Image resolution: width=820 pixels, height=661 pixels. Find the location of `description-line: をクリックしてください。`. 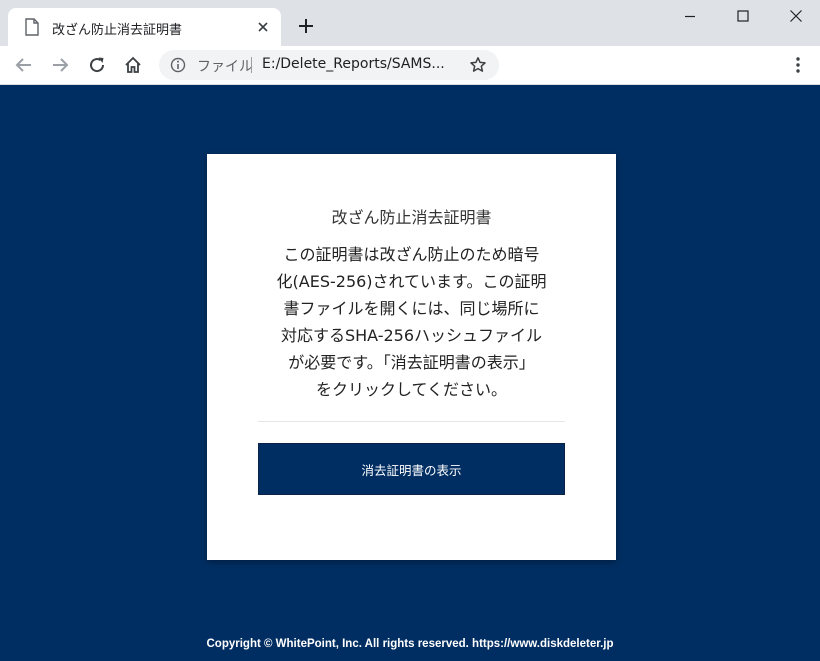

description-line: をクリックしてください。 is located at coordinates (411, 389).